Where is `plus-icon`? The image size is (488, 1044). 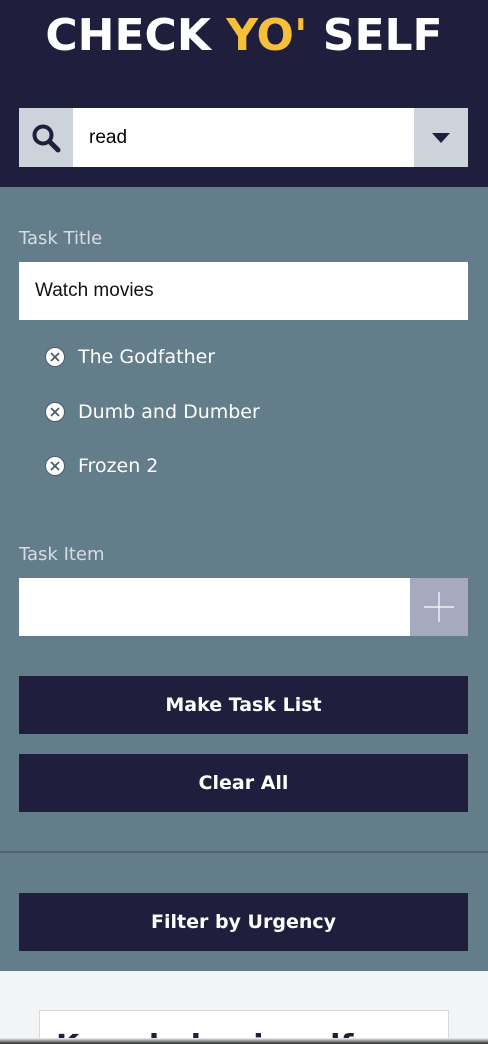 plus-icon is located at coordinates (439, 607).